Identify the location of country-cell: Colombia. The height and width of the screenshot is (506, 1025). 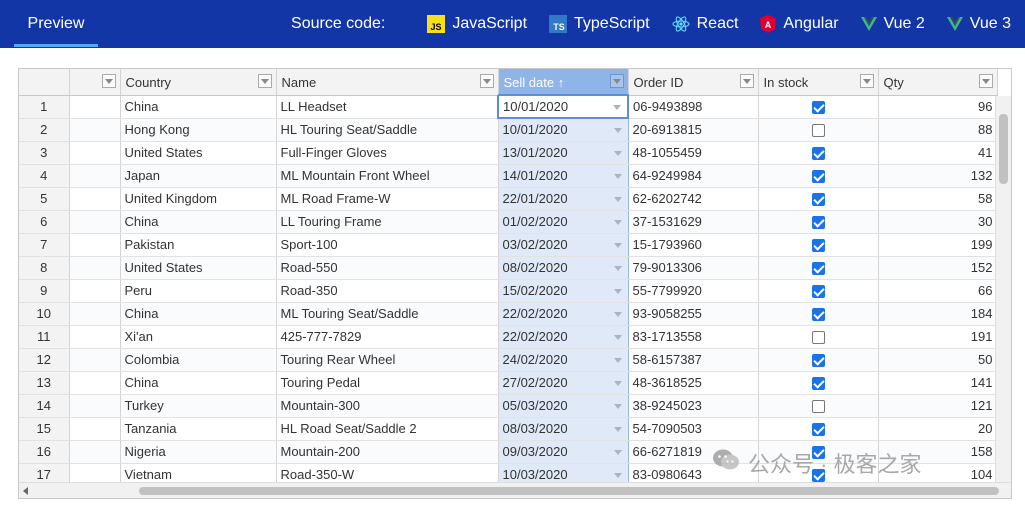
(198, 360).